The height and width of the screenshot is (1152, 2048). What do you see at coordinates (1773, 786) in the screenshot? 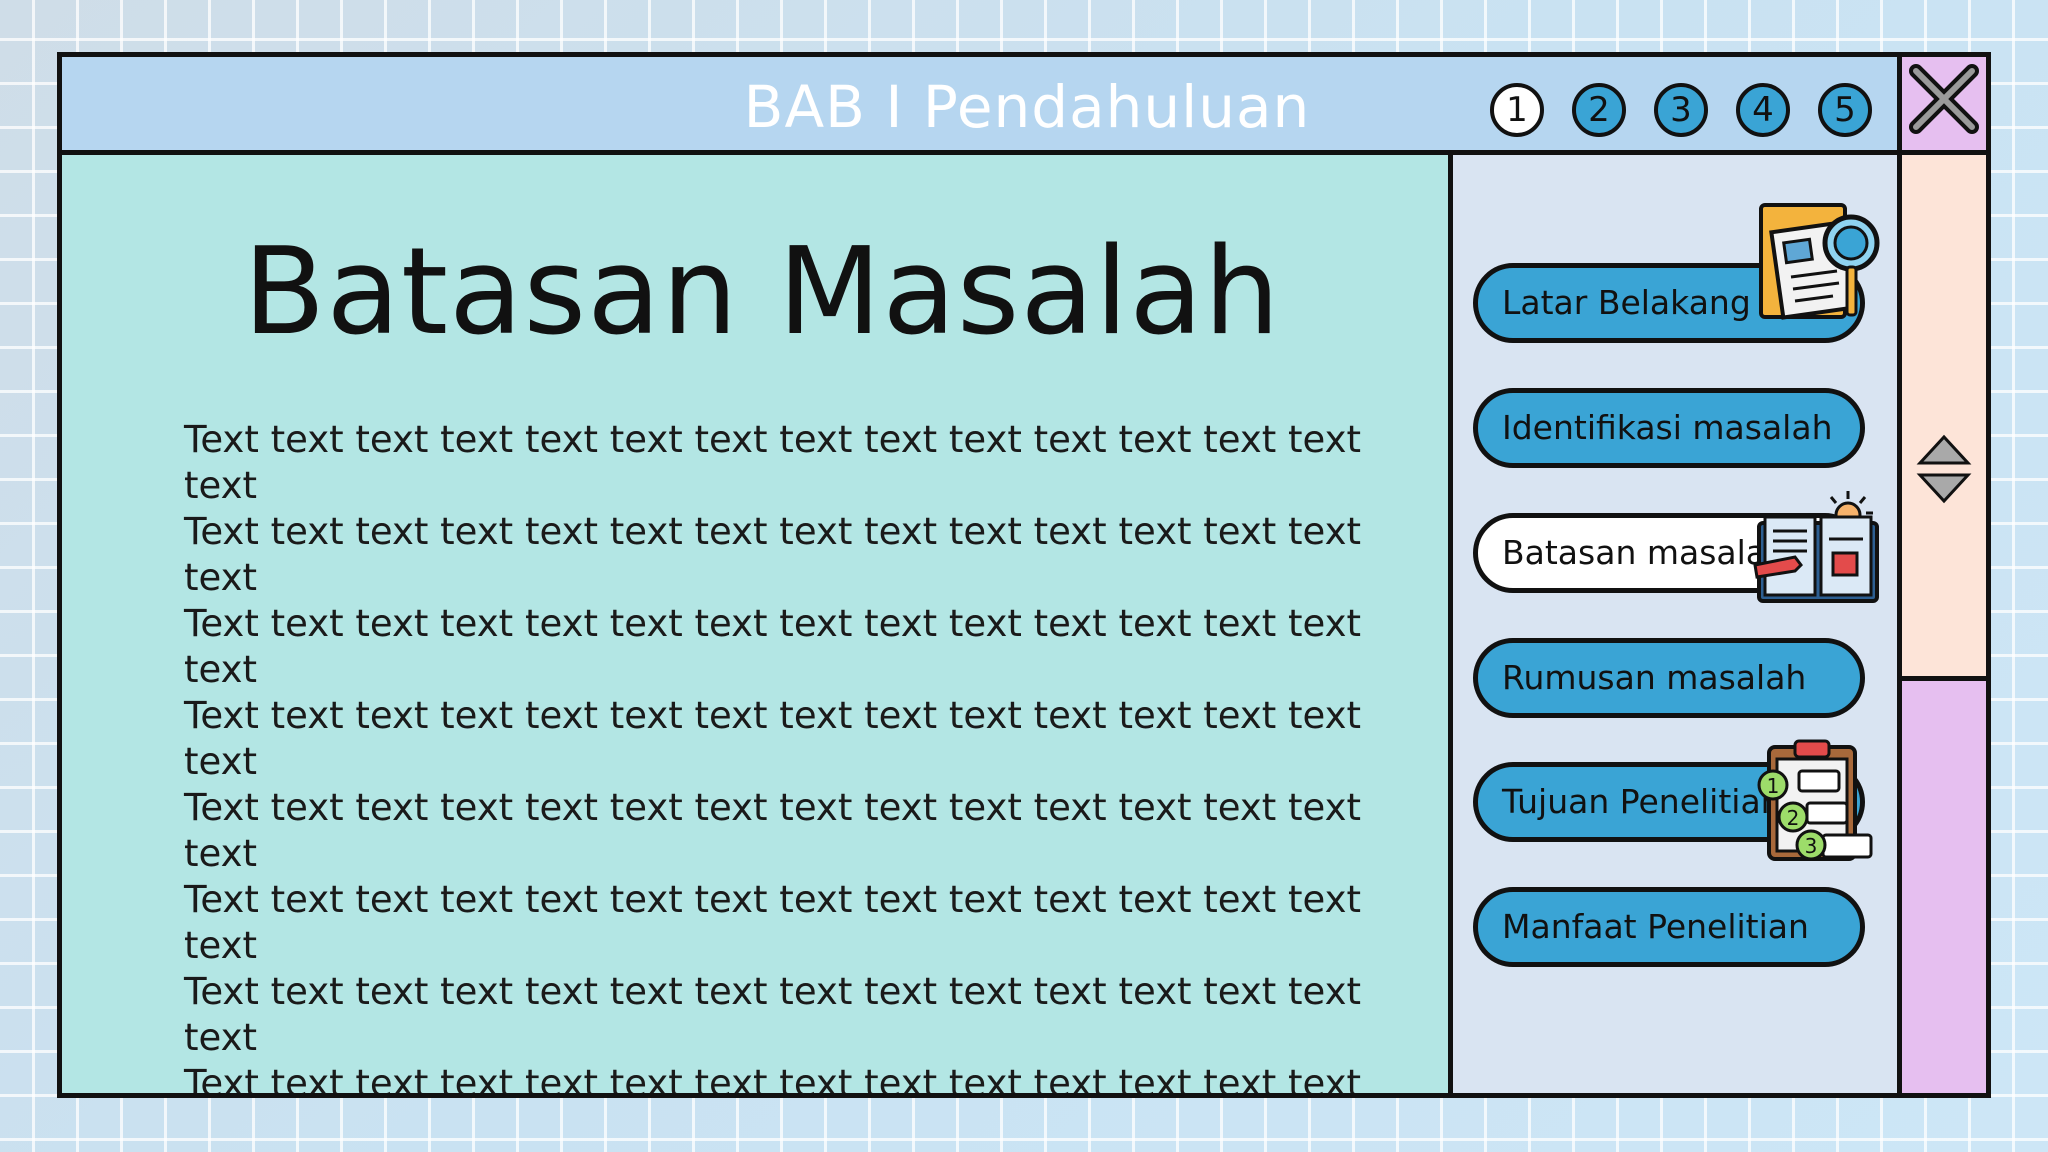
I see `svg-text: 1` at bounding box center [1773, 786].